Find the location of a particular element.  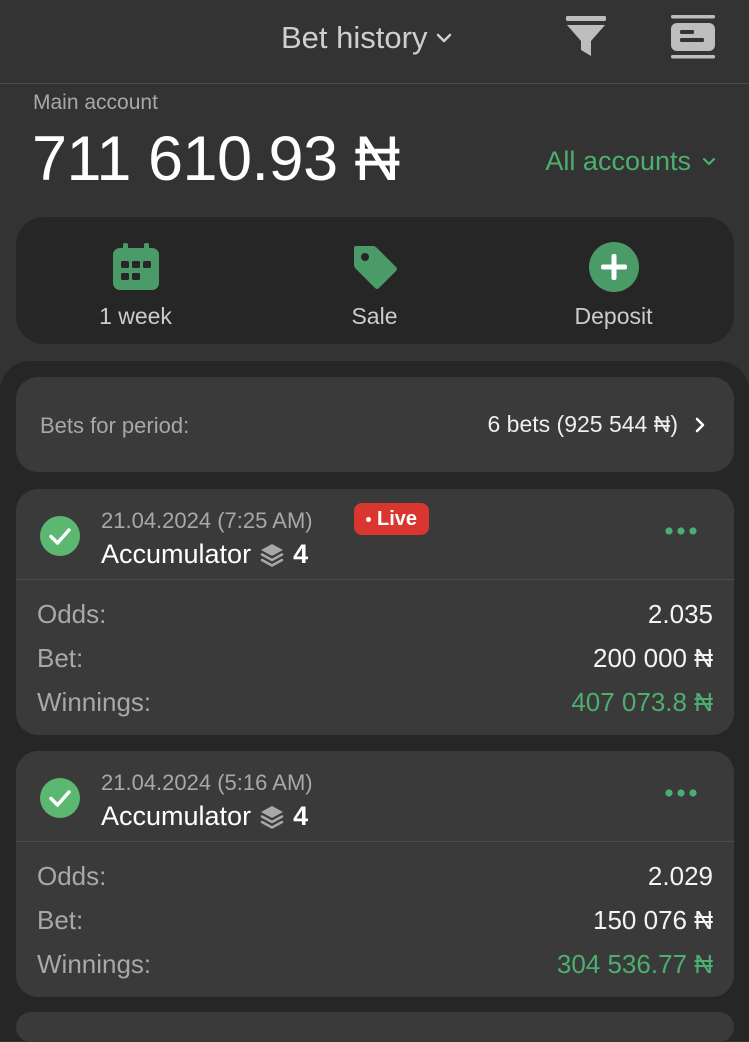

quick-actions: 1 week Sale Deposit is located at coordinates (375, 280).